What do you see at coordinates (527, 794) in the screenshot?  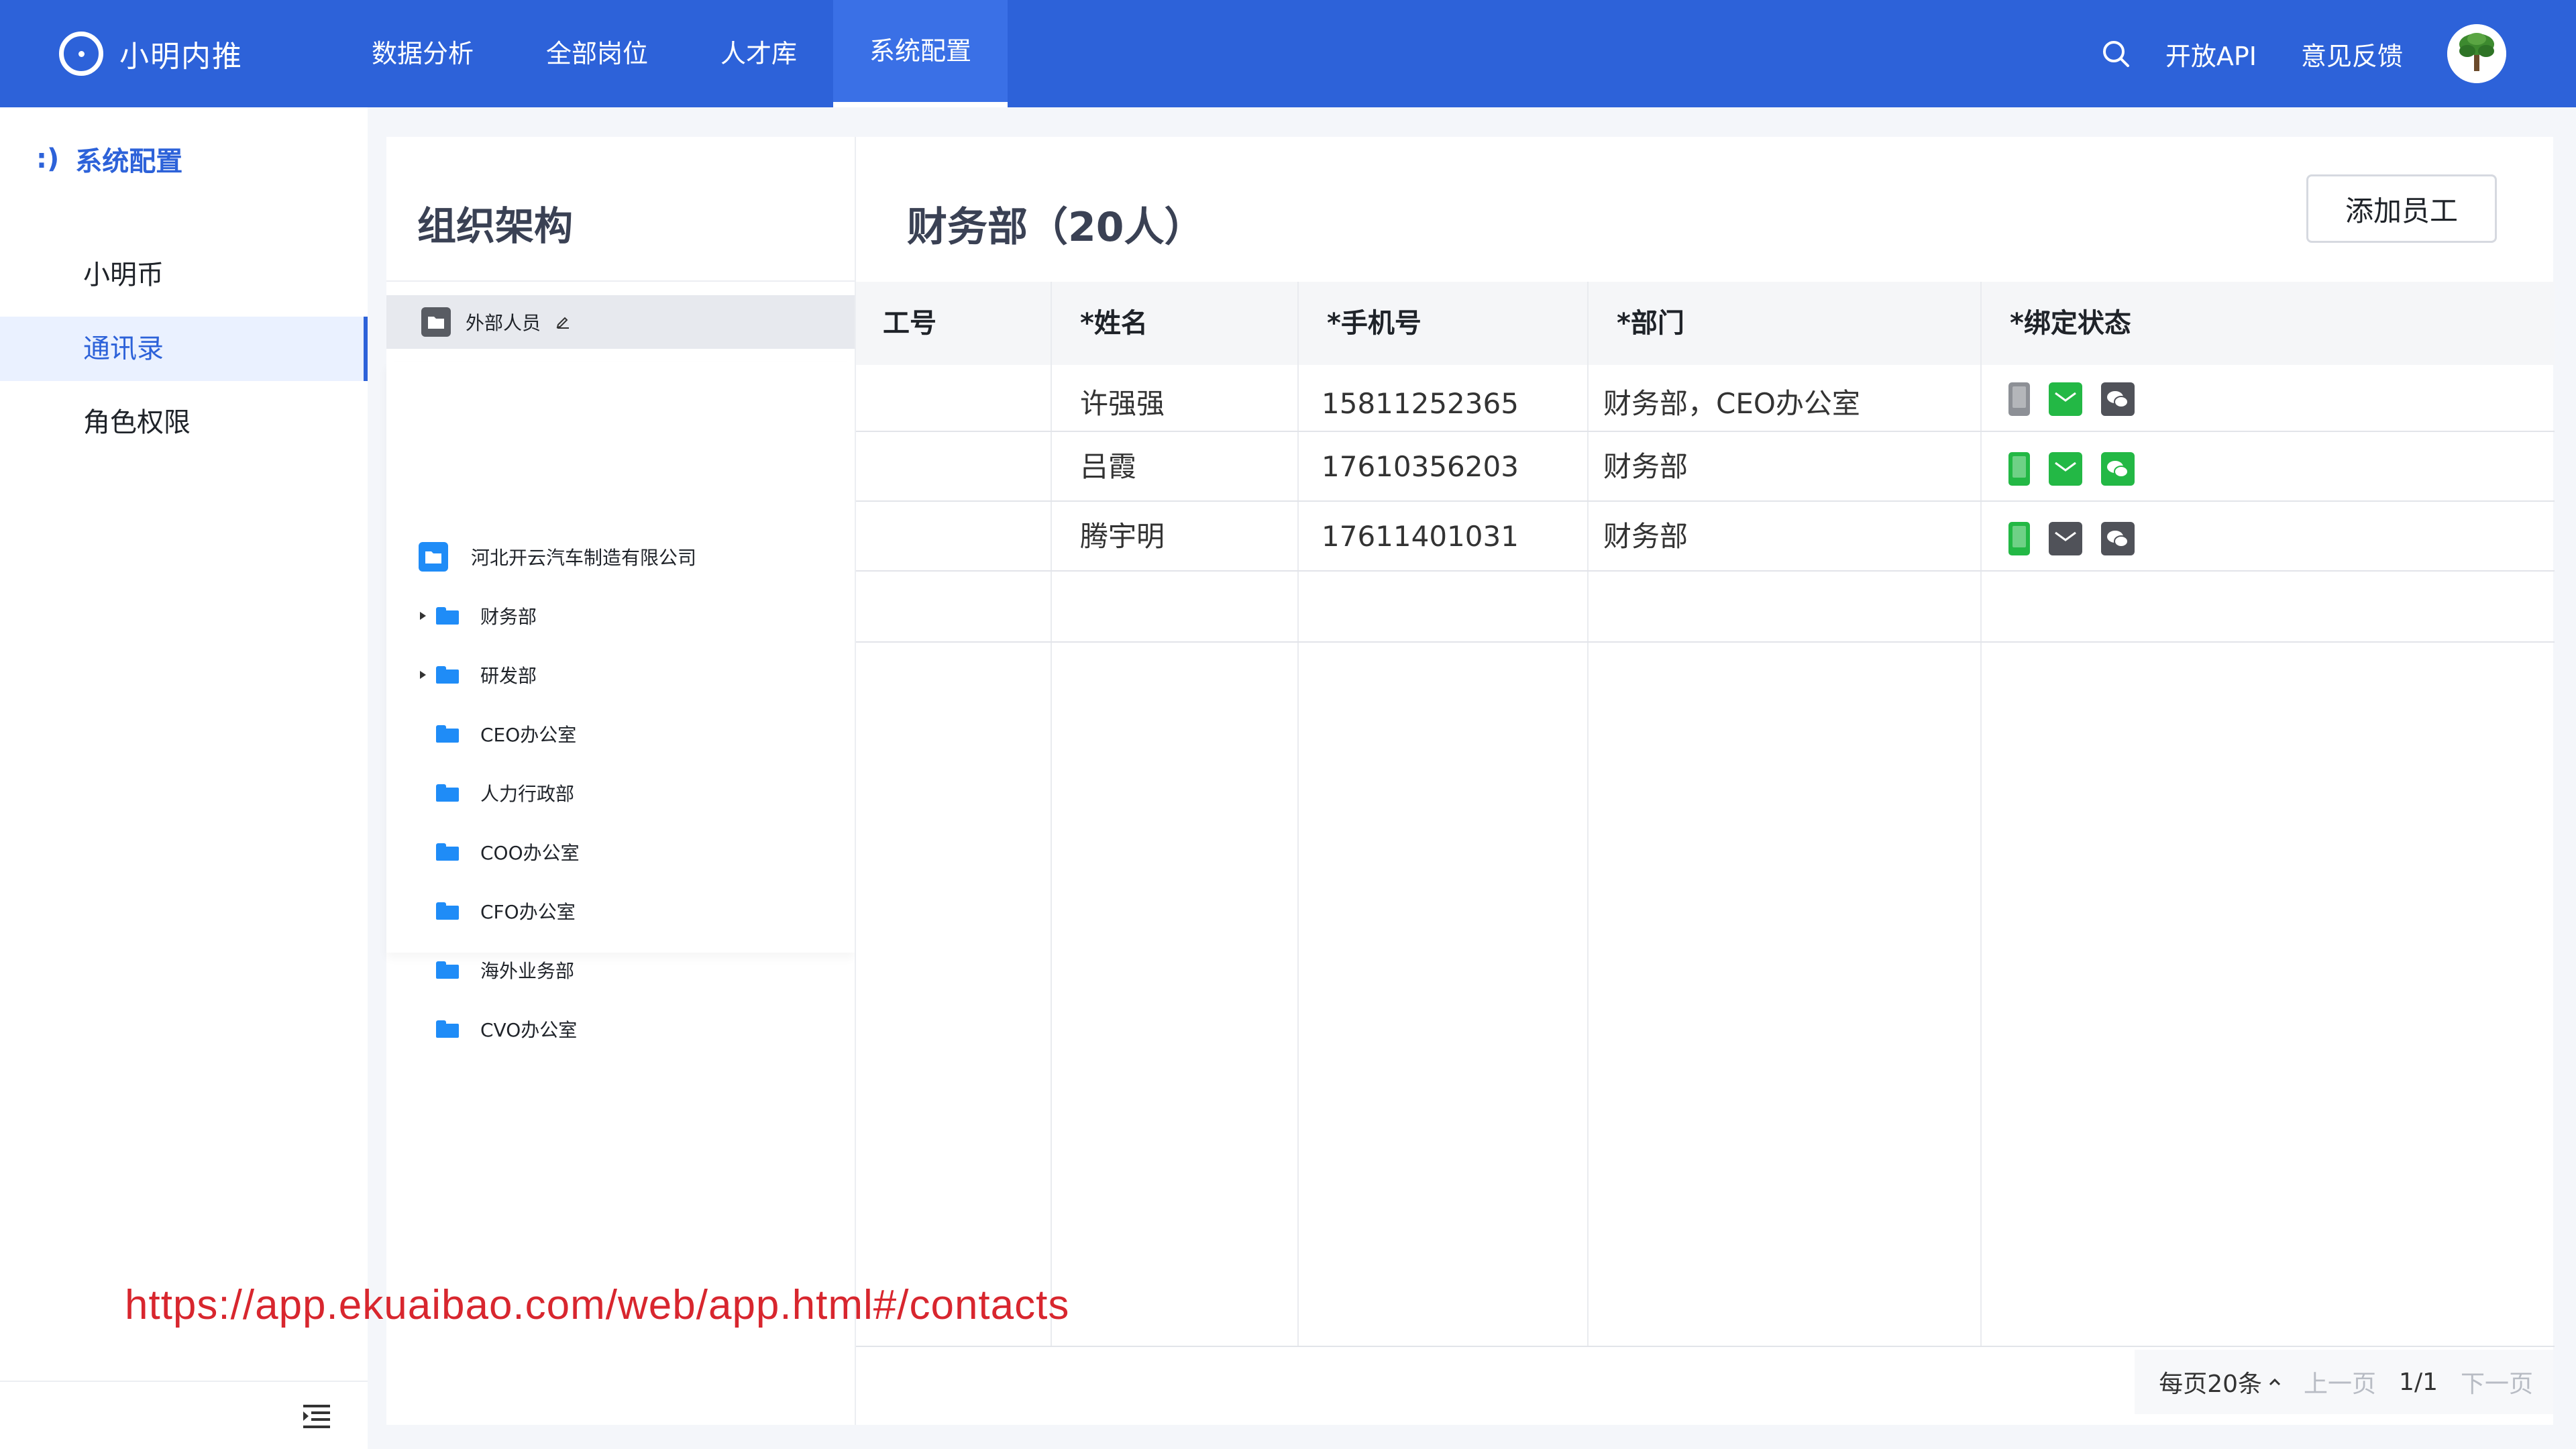 I see `department-label: 人力行政部` at bounding box center [527, 794].